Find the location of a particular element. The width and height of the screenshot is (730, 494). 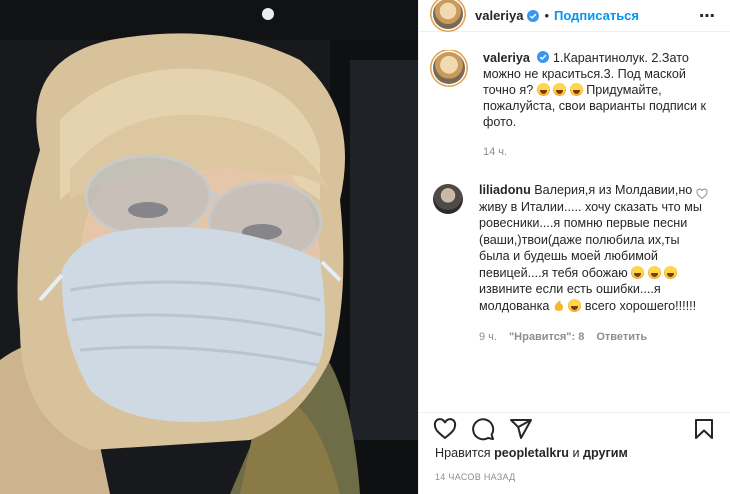

more-options-icon: ⋯ is located at coordinates (707, 16).